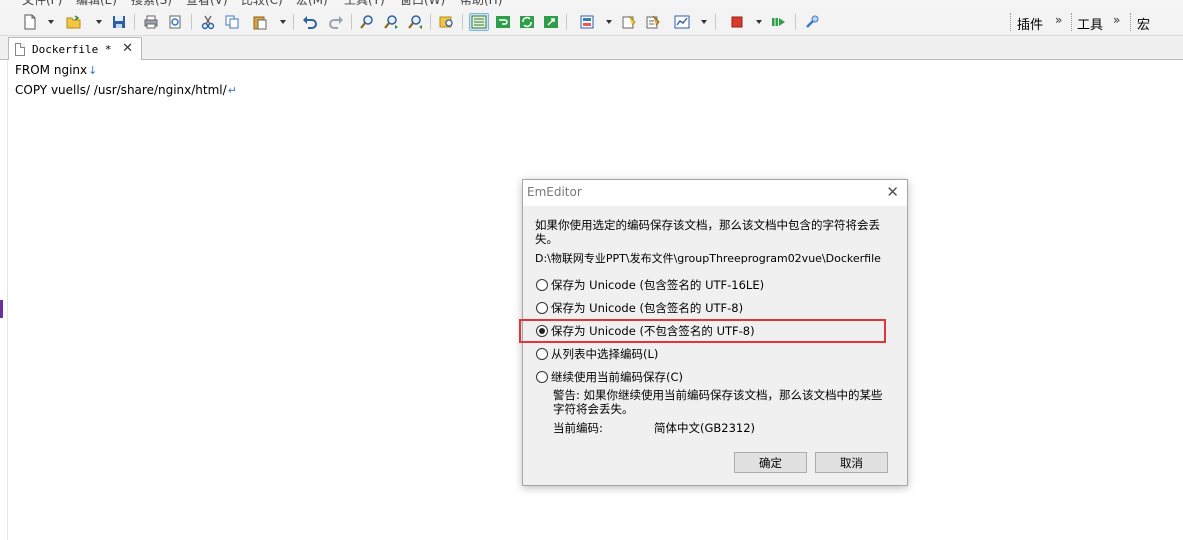 This screenshot has width=1183, height=540. What do you see at coordinates (812, 22) in the screenshot?
I see `plugin-tool-icon` at bounding box center [812, 22].